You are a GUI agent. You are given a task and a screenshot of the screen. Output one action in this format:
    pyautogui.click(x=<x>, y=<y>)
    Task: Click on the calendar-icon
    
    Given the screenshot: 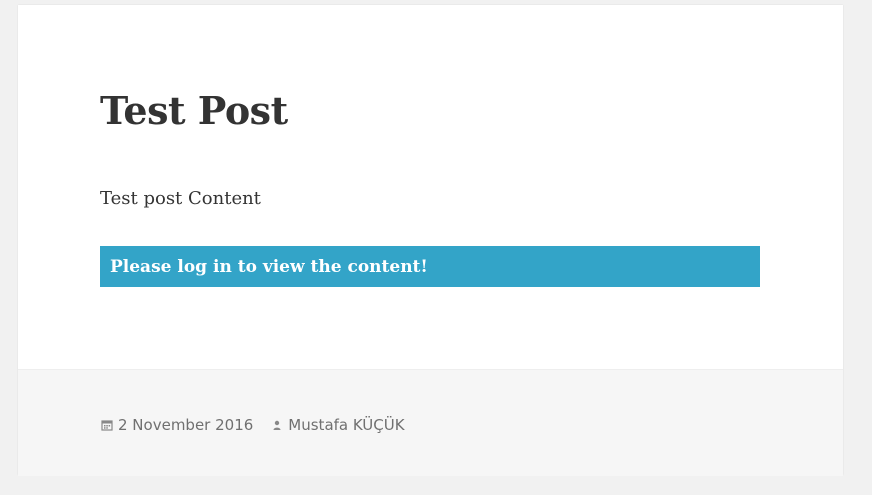 What is the action you would take?
    pyautogui.click(x=107, y=425)
    